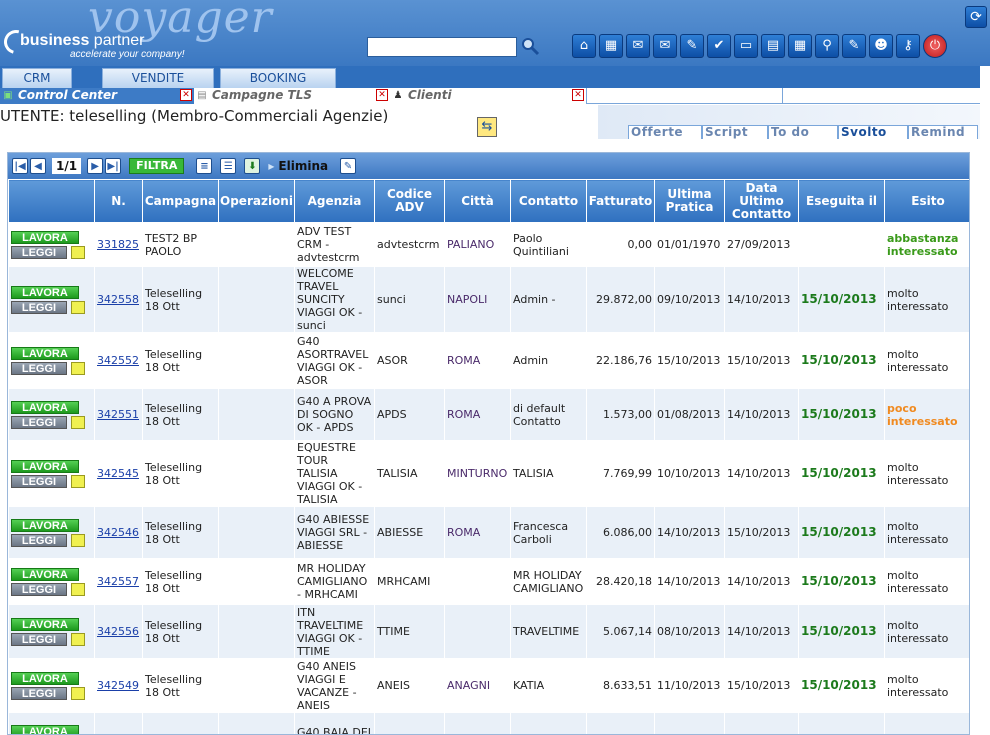  I want to click on row-number: 342558, so click(118, 299).